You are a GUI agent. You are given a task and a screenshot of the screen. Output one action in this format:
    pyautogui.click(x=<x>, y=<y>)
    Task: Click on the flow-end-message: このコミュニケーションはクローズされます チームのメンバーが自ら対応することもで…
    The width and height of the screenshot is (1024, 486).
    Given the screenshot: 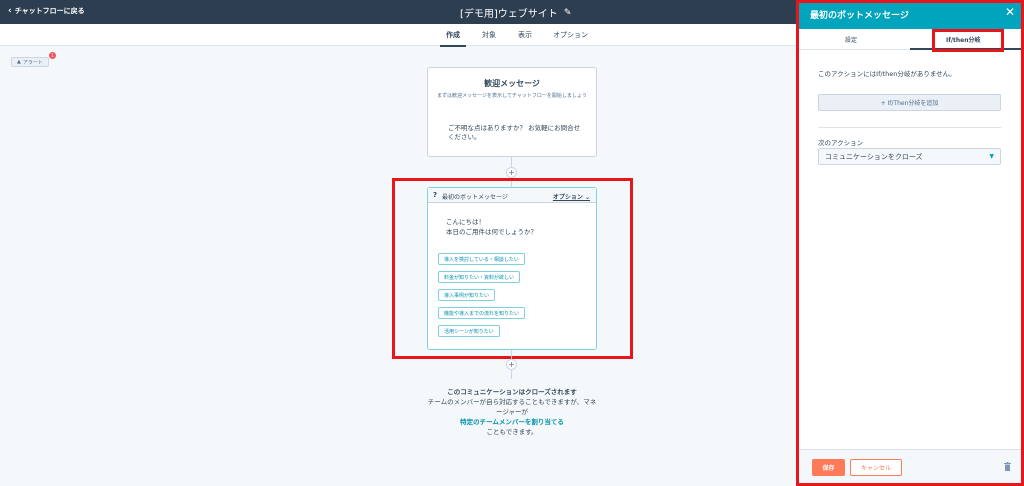 What is the action you would take?
    pyautogui.click(x=512, y=412)
    